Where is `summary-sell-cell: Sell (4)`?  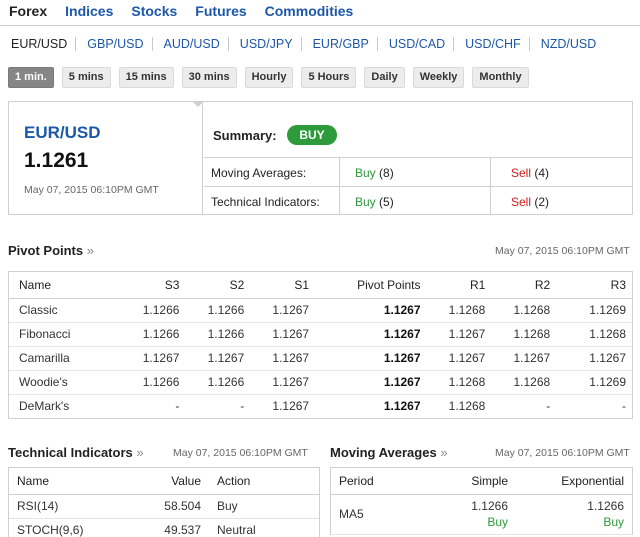 summary-sell-cell: Sell (4) is located at coordinates (530, 173).